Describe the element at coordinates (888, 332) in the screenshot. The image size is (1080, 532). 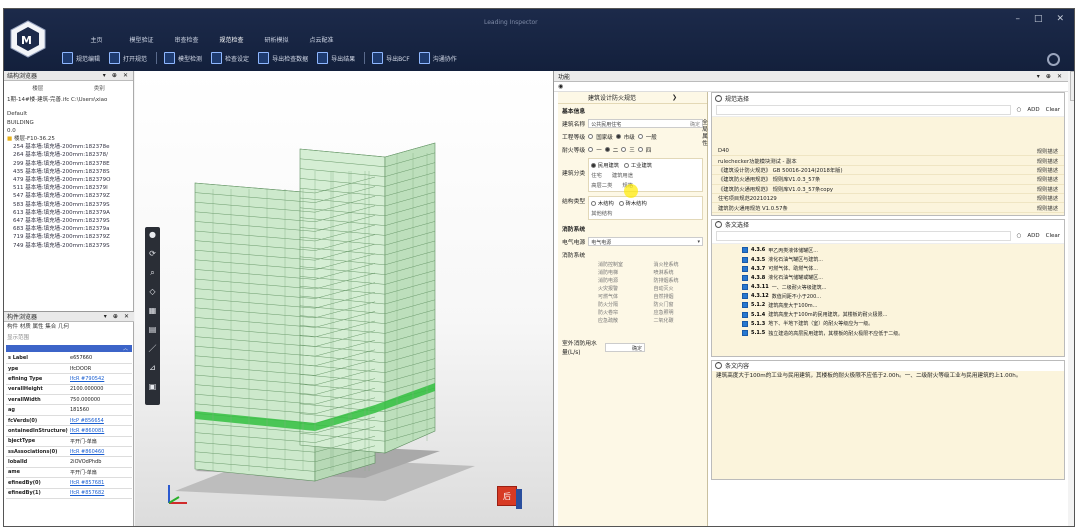
I see `article-item: 5.1.5 独立建造的高层民用建筑，其楼板的耐火极限不应低于二级。` at that location.